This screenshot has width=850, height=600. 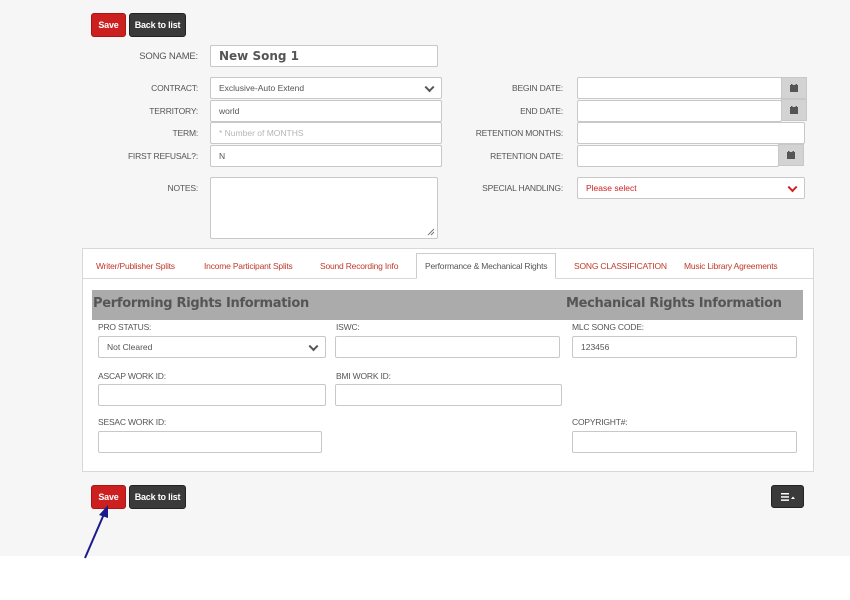 What do you see at coordinates (326, 88) in the screenshot?
I see `contract-select: Exclusive-Auto Extend` at bounding box center [326, 88].